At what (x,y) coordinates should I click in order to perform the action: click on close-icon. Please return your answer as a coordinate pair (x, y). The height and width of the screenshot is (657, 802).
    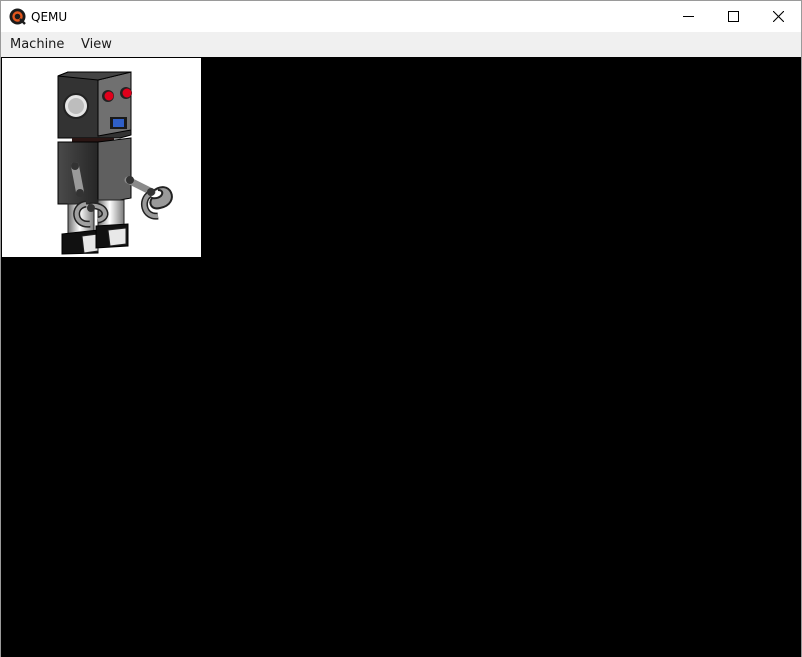
    Looking at the image, I should click on (778, 16).